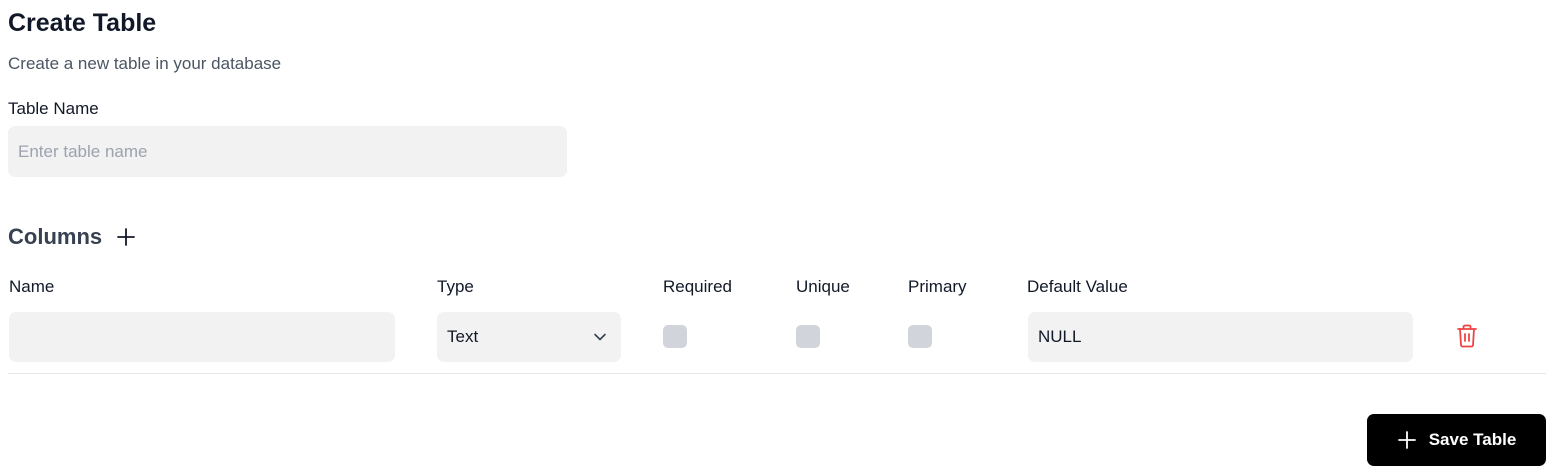 This screenshot has width=1565, height=476. What do you see at coordinates (287, 151) in the screenshot?
I see `table-name-input` at bounding box center [287, 151].